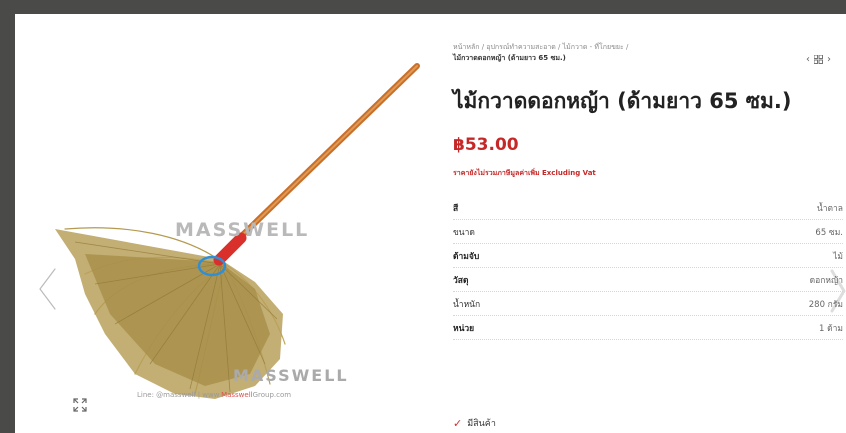  Describe the element at coordinates (242, 230) in the screenshot. I see `watermark-top: MASSWELL` at that location.